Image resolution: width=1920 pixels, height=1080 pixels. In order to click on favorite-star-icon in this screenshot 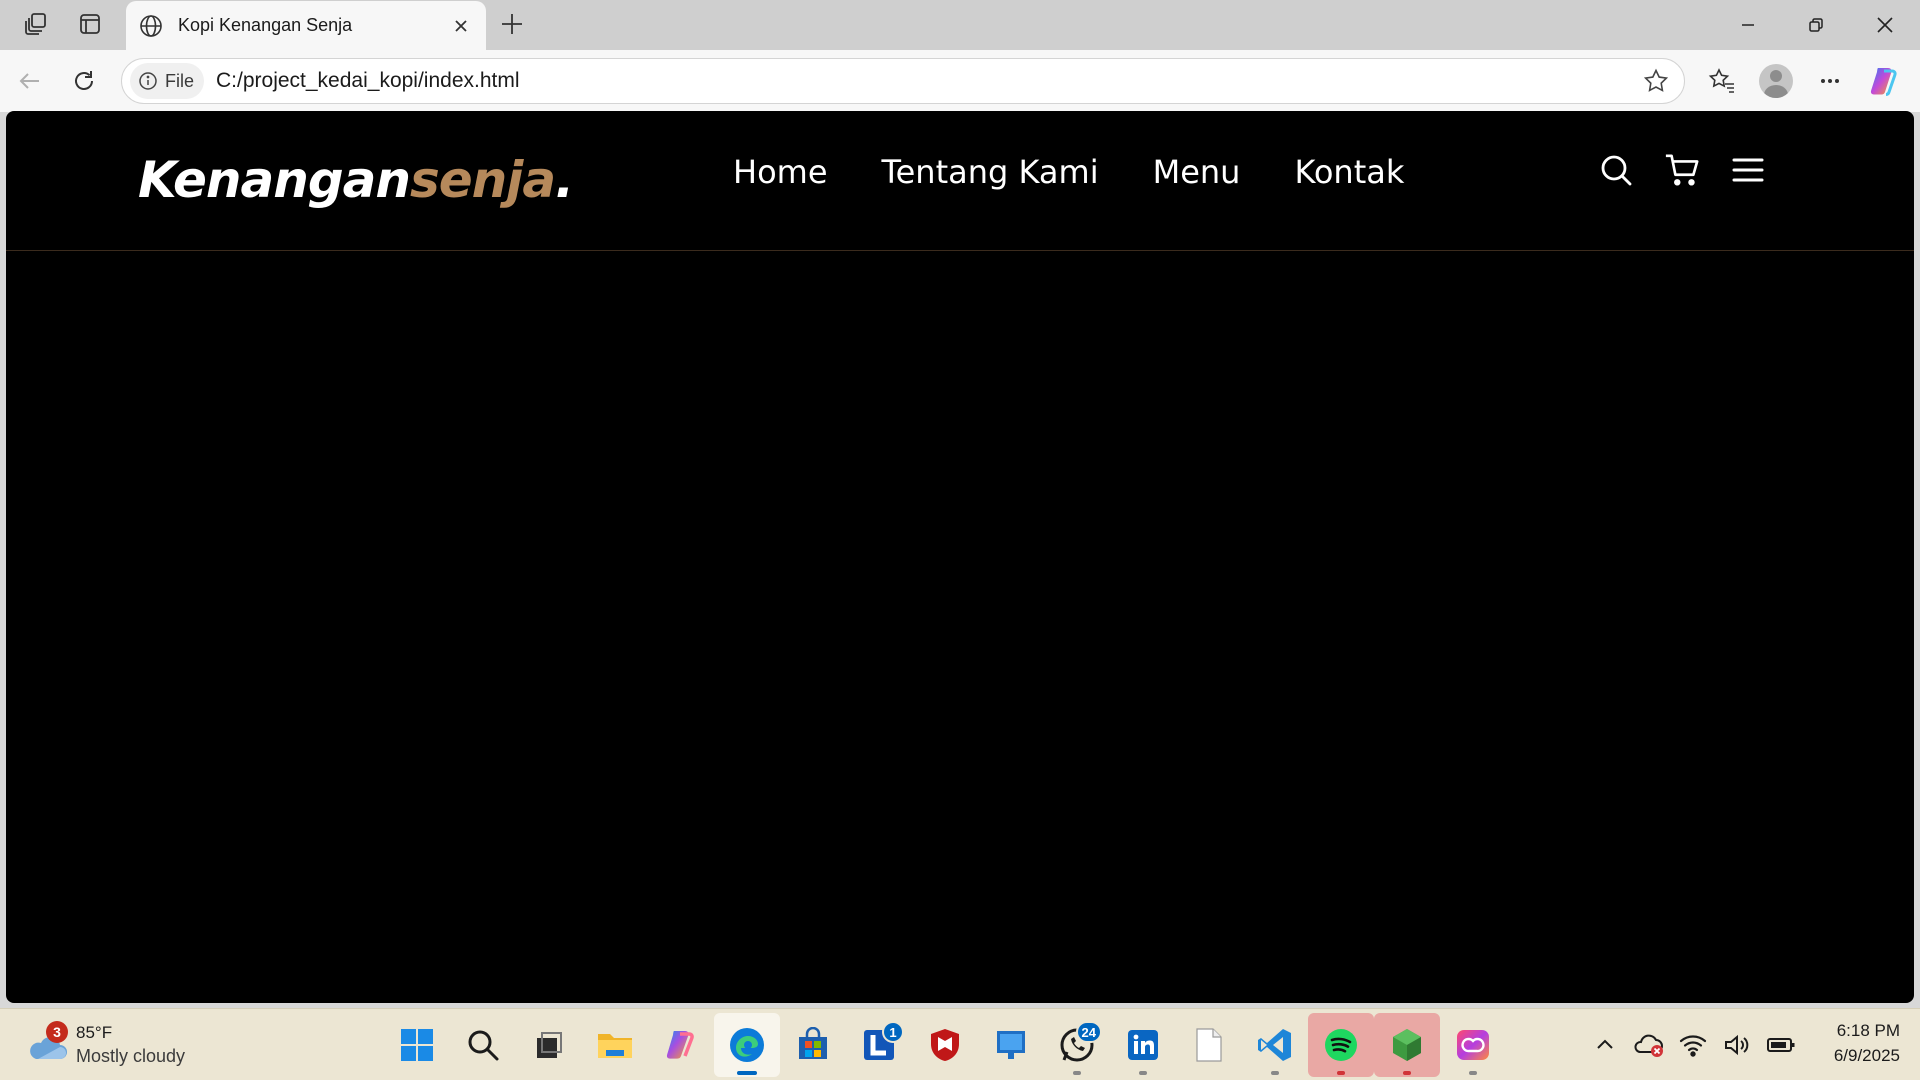, I will do `click(1656, 81)`.